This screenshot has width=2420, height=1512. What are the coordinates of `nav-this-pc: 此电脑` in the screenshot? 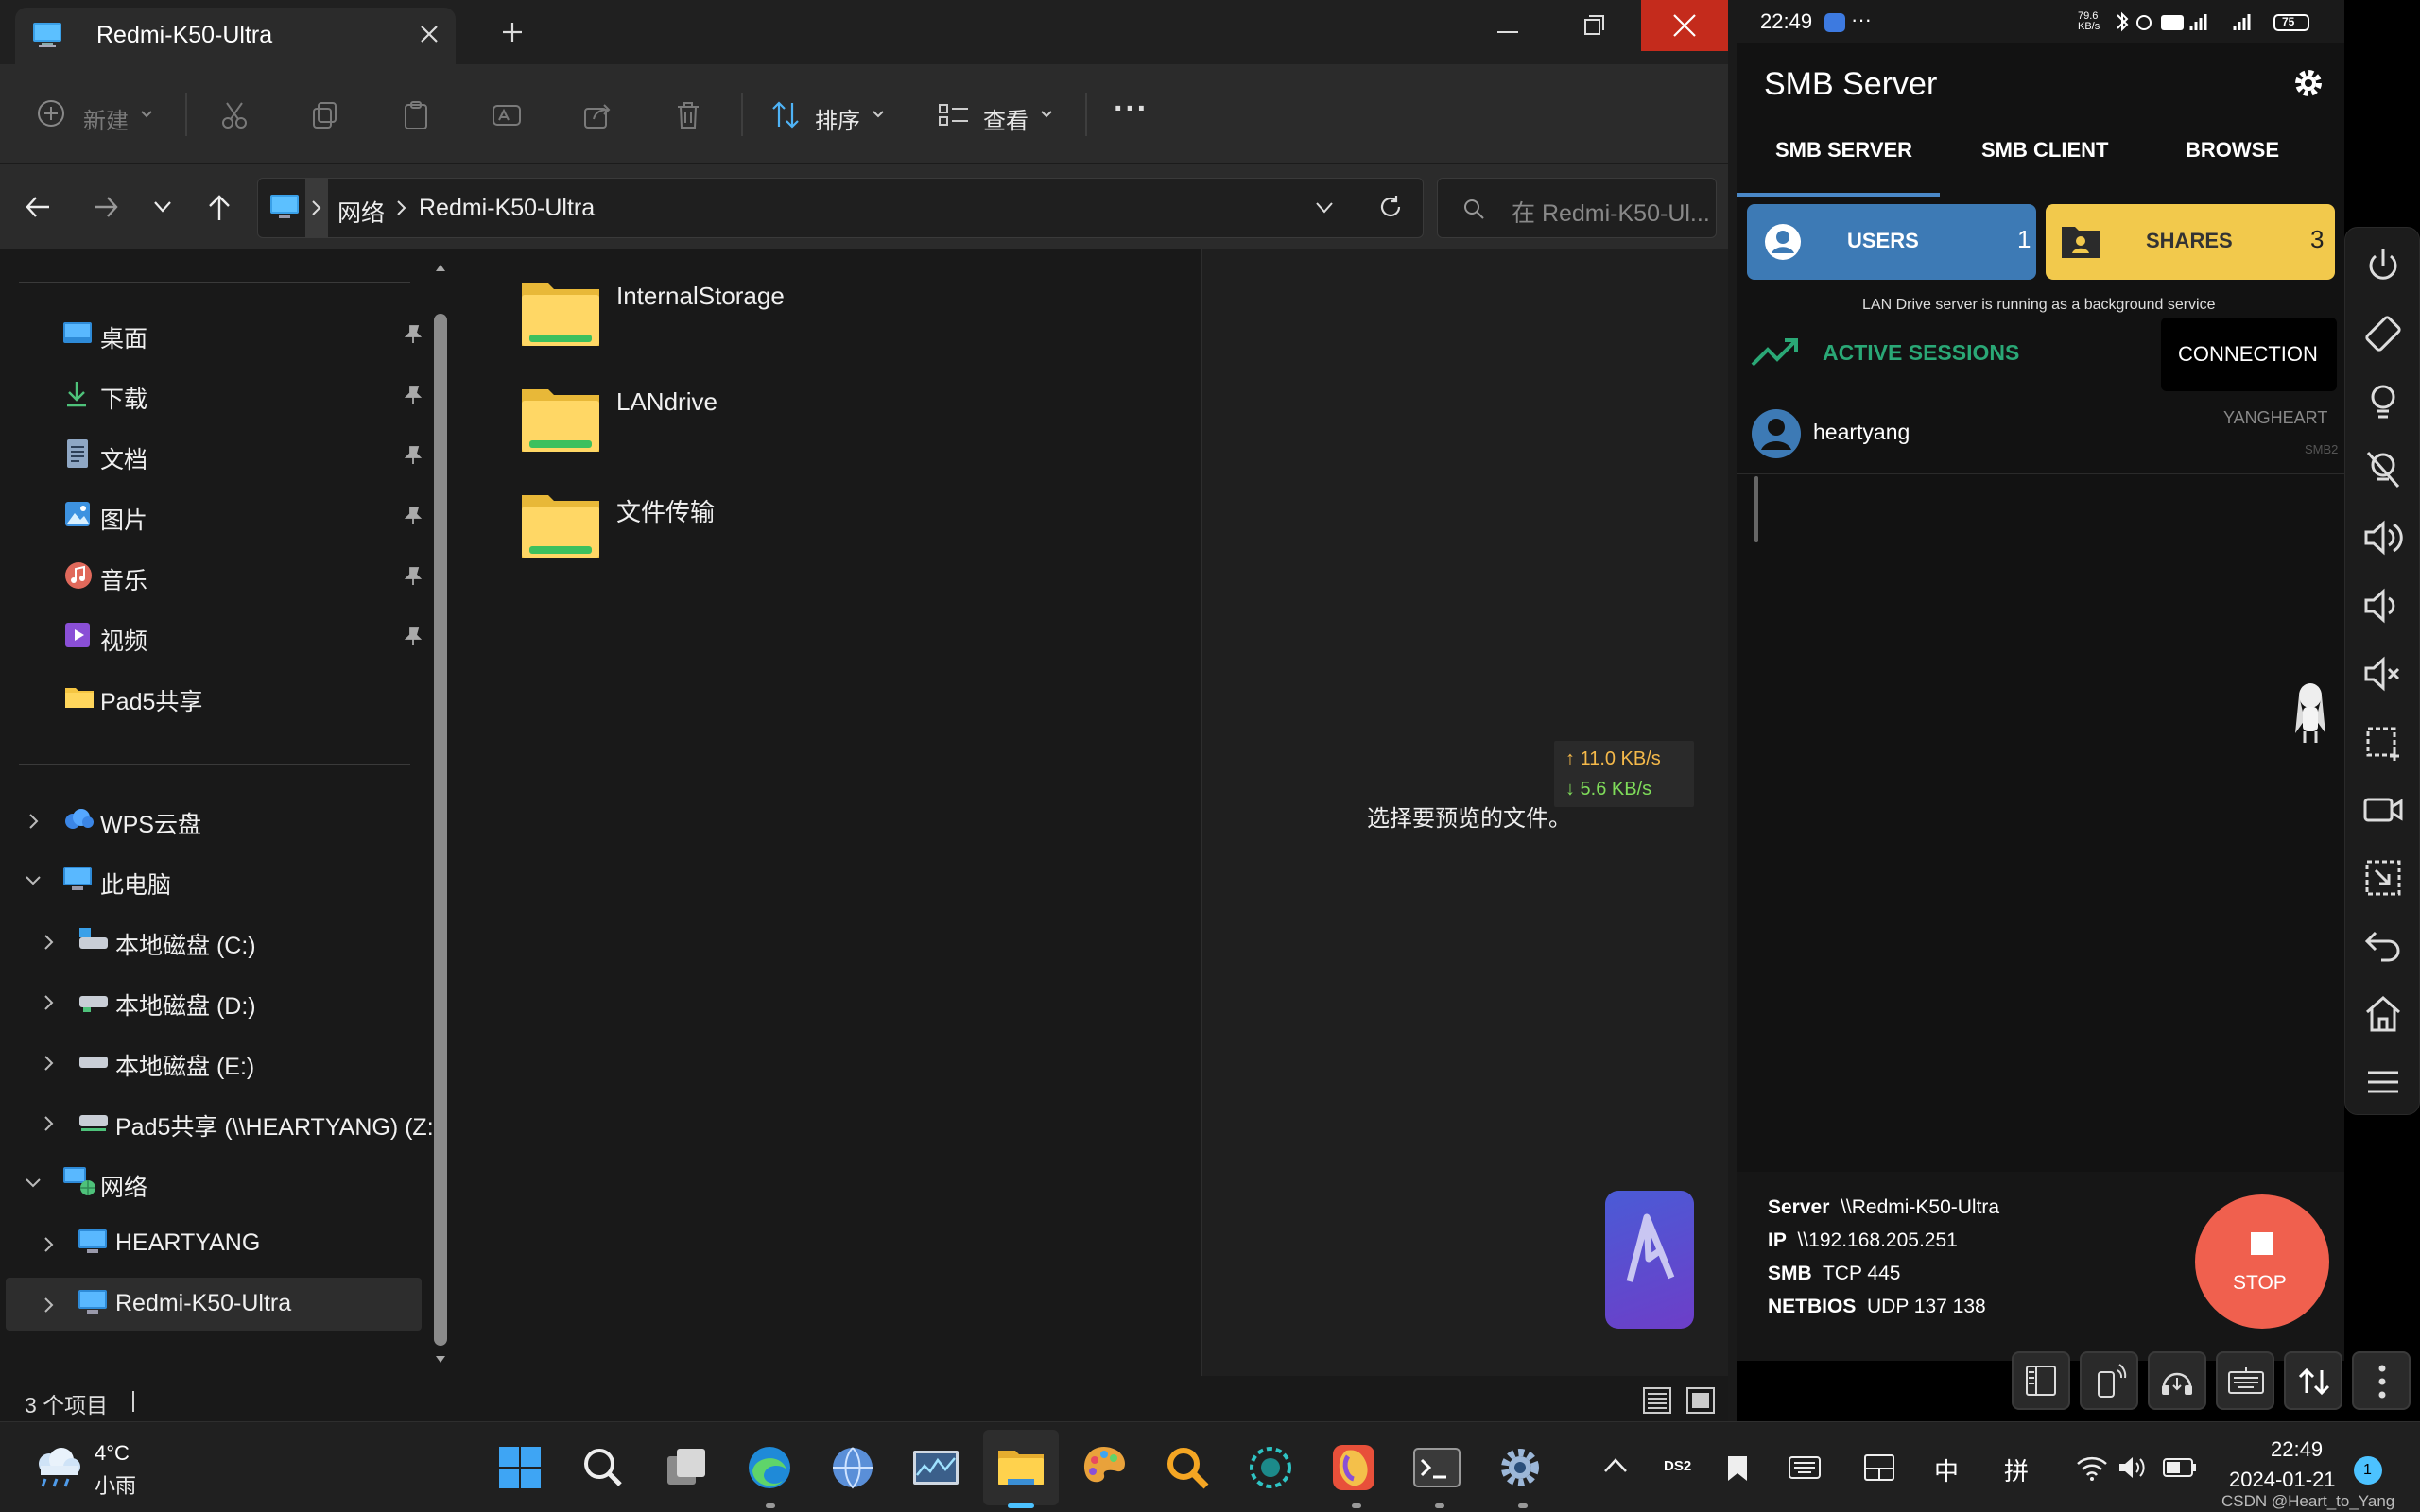 It's located at (214, 880).